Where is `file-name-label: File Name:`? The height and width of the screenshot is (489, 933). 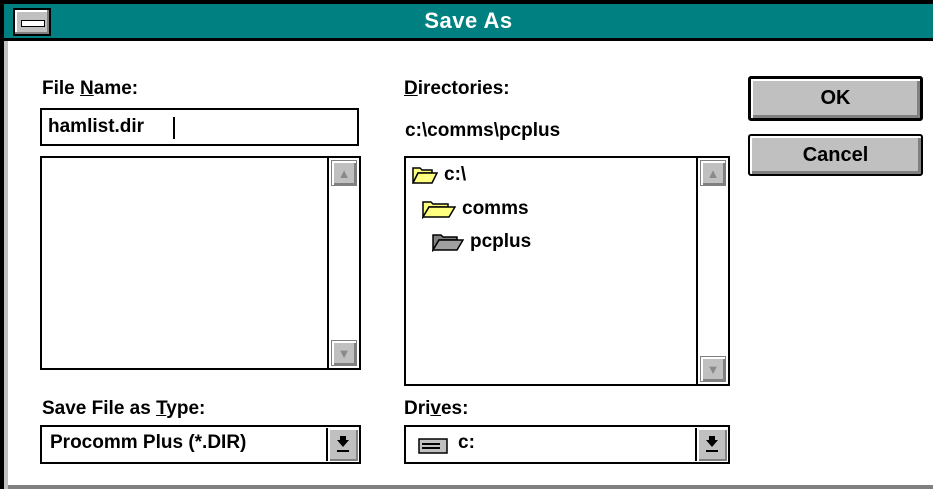
file-name-label: File Name: is located at coordinates (90, 88).